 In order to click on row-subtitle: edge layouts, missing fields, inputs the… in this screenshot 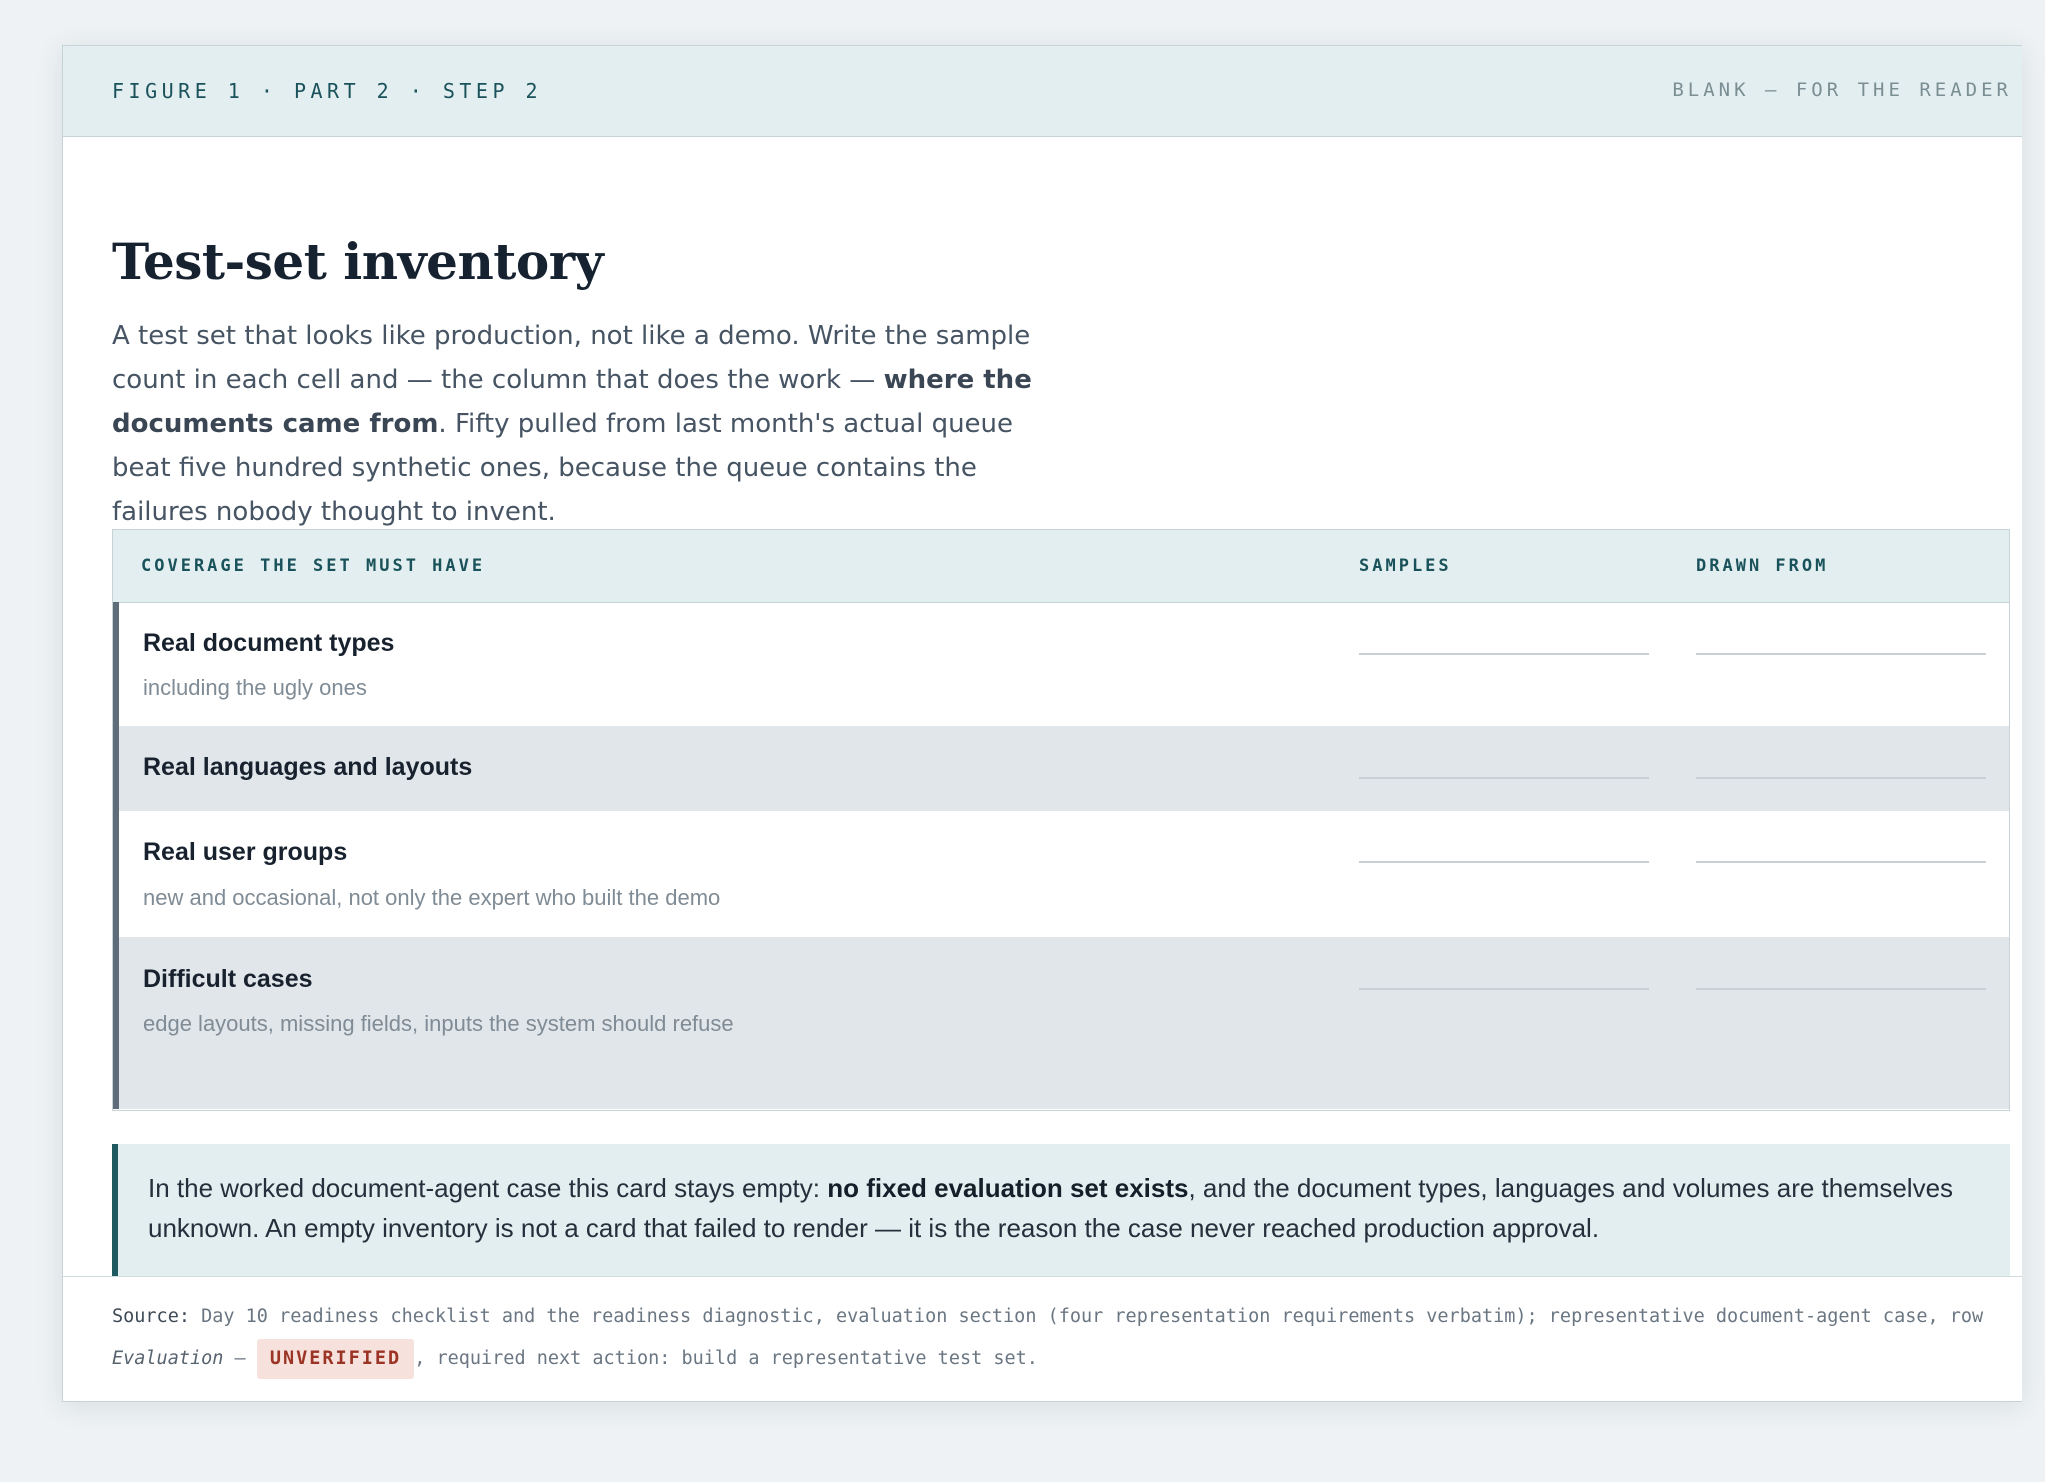, I will do `click(438, 1023)`.